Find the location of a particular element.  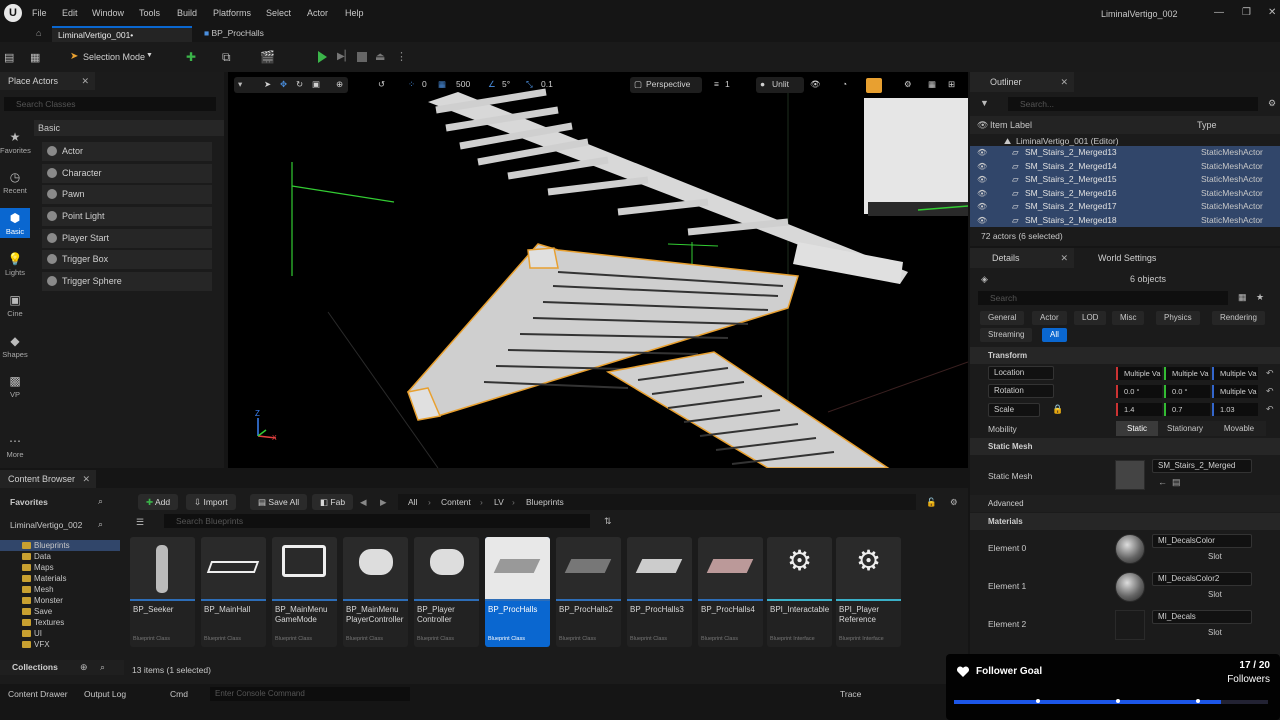

filter-physics: Physics is located at coordinates (1178, 318).